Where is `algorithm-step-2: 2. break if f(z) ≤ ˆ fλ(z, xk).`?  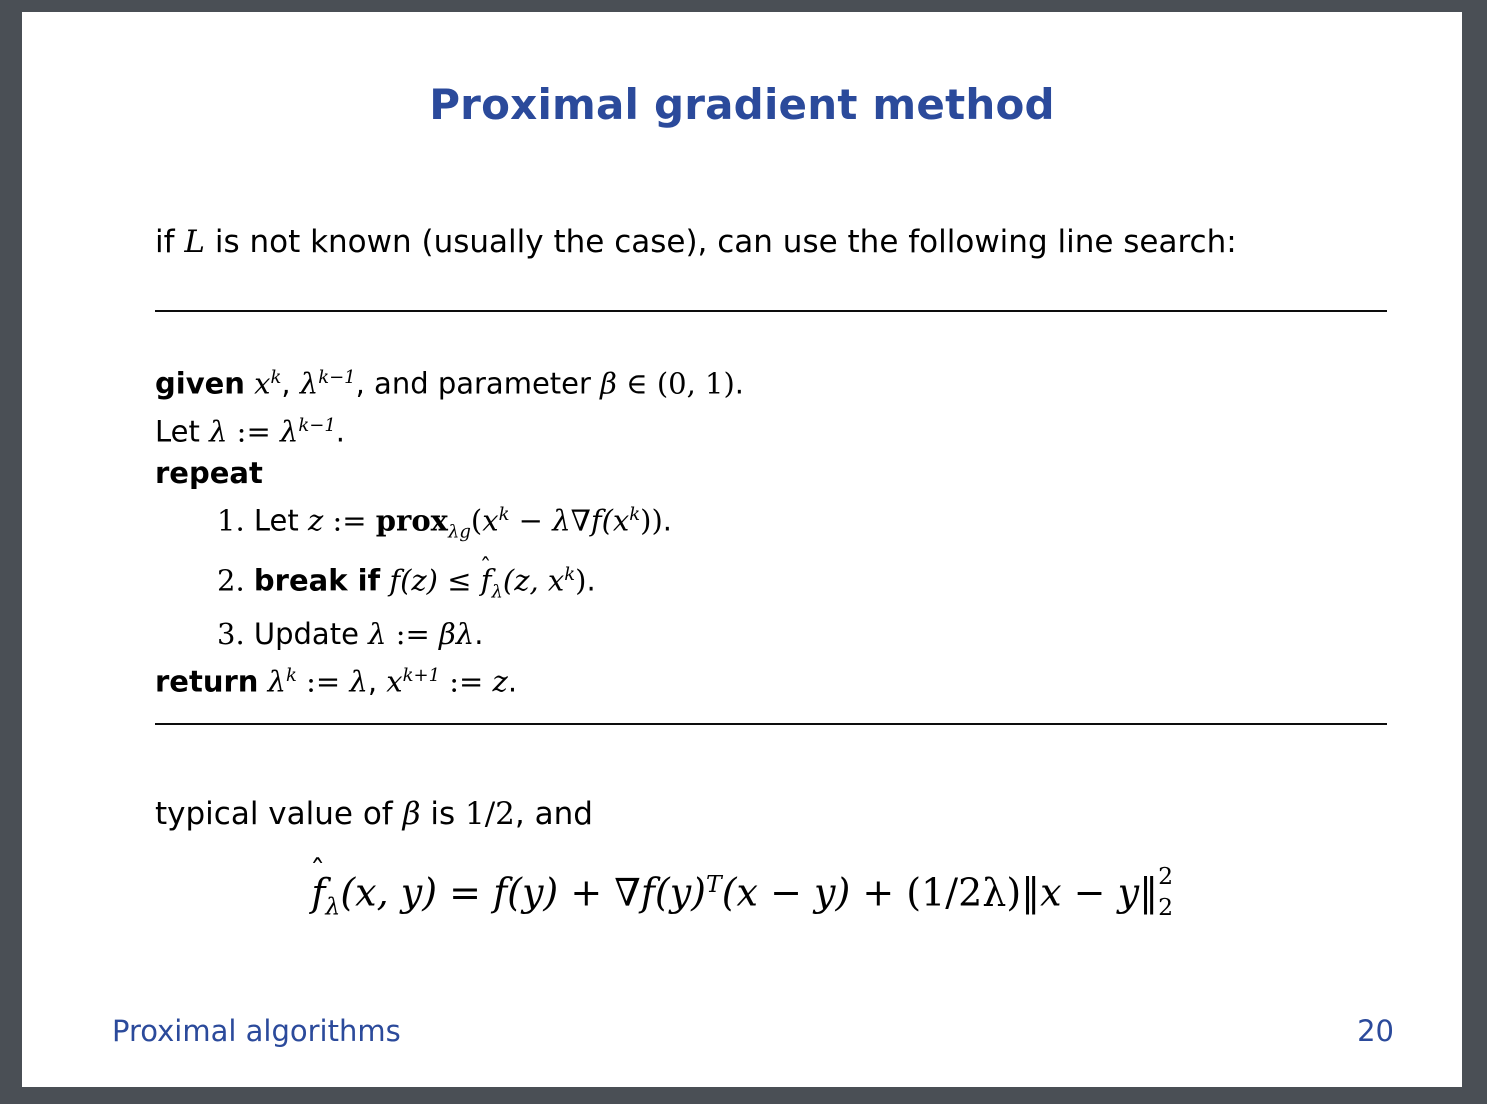 algorithm-step-2: 2. break if f(z) ≤ ˆ fλ(z, xk). is located at coordinates (480, 583).